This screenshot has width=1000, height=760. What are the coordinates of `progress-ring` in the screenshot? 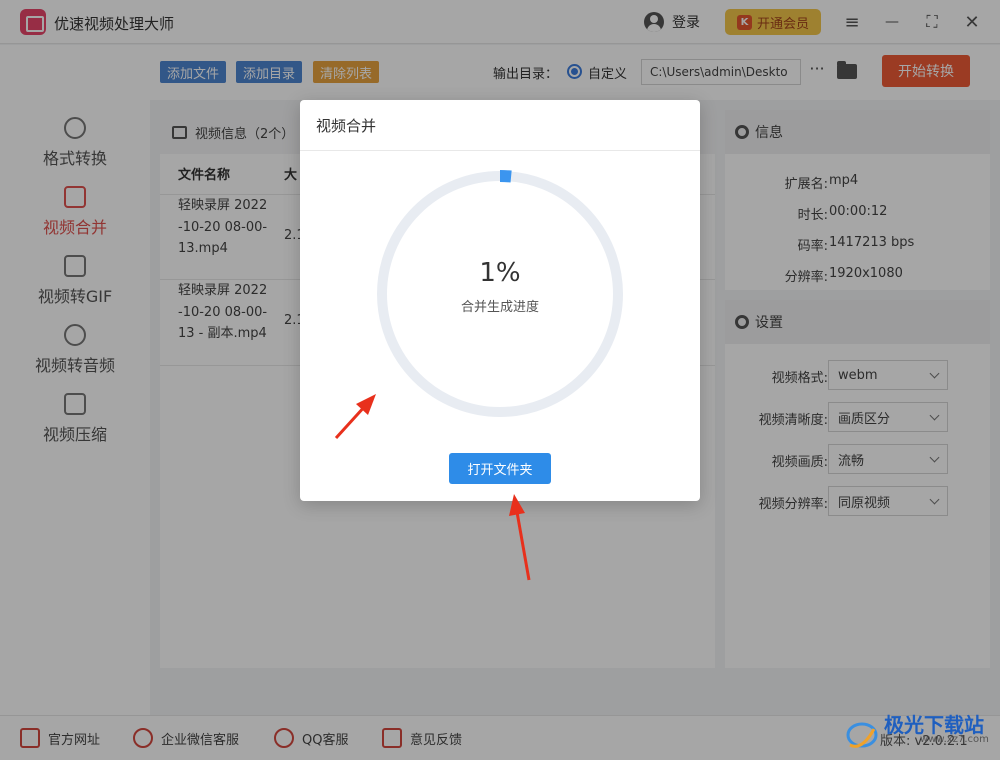 It's located at (500, 294).